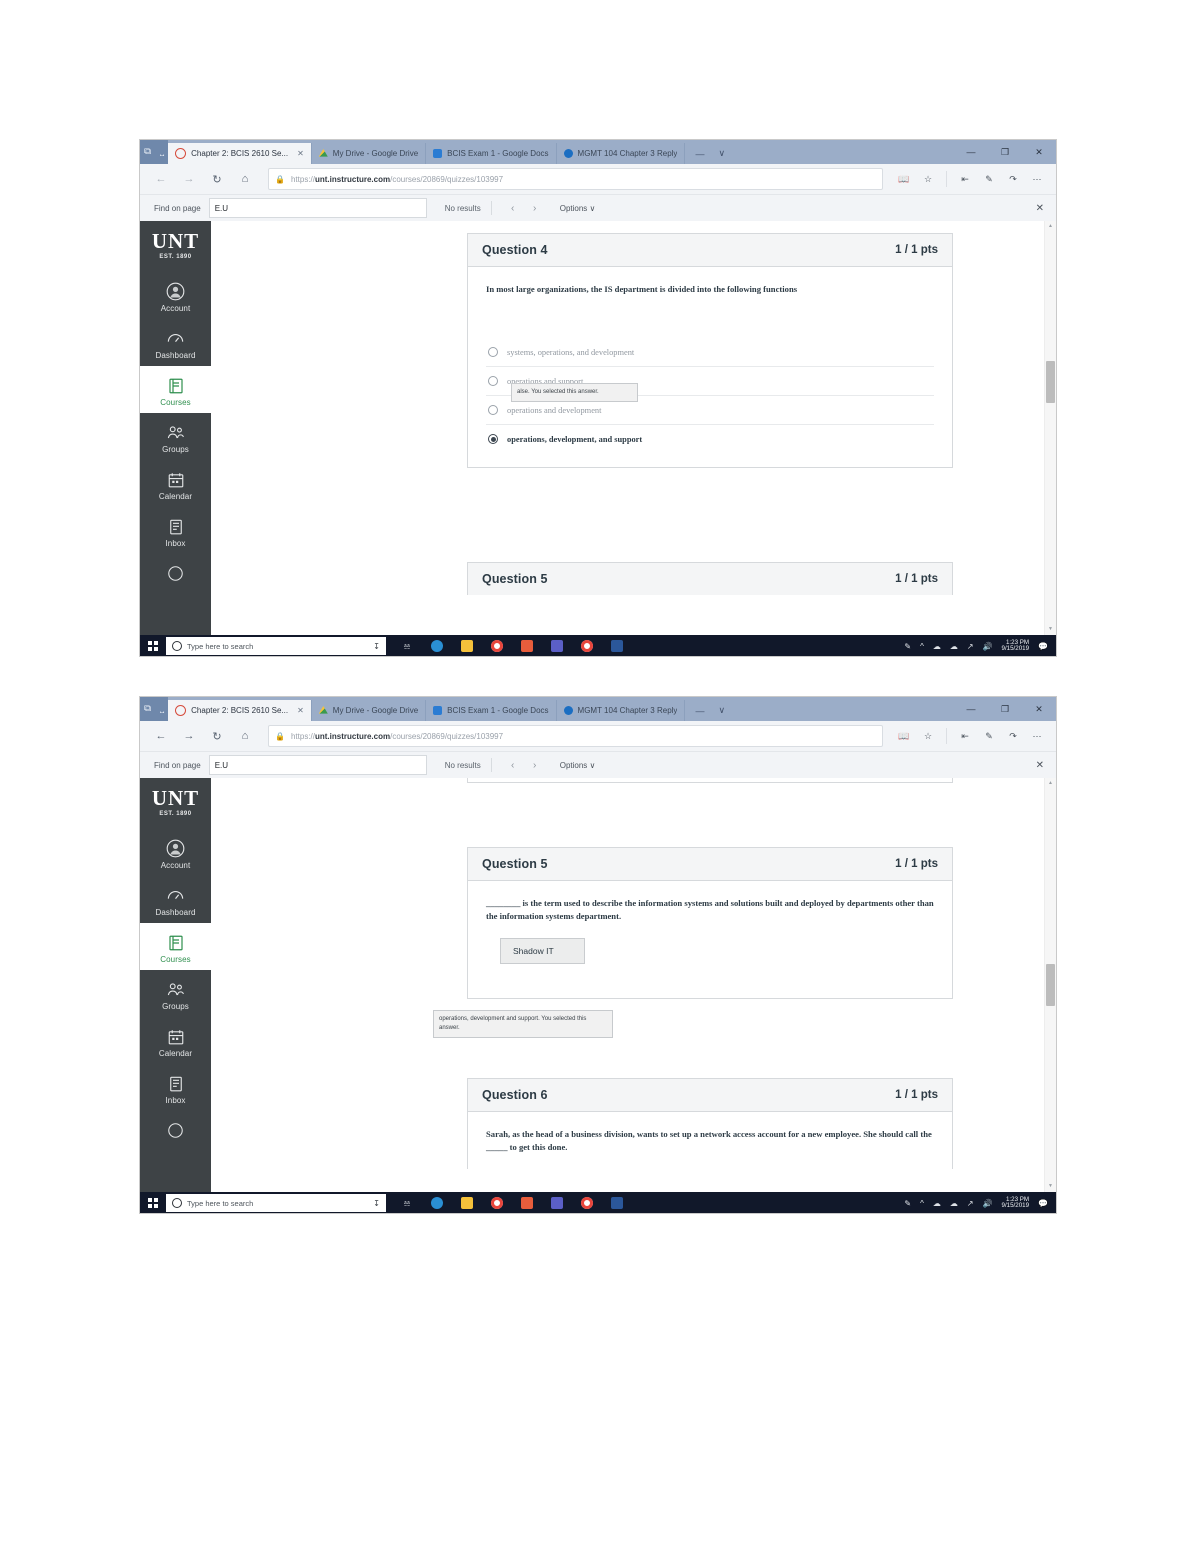  I want to click on cloud-icon: ☁, so click(954, 1203).